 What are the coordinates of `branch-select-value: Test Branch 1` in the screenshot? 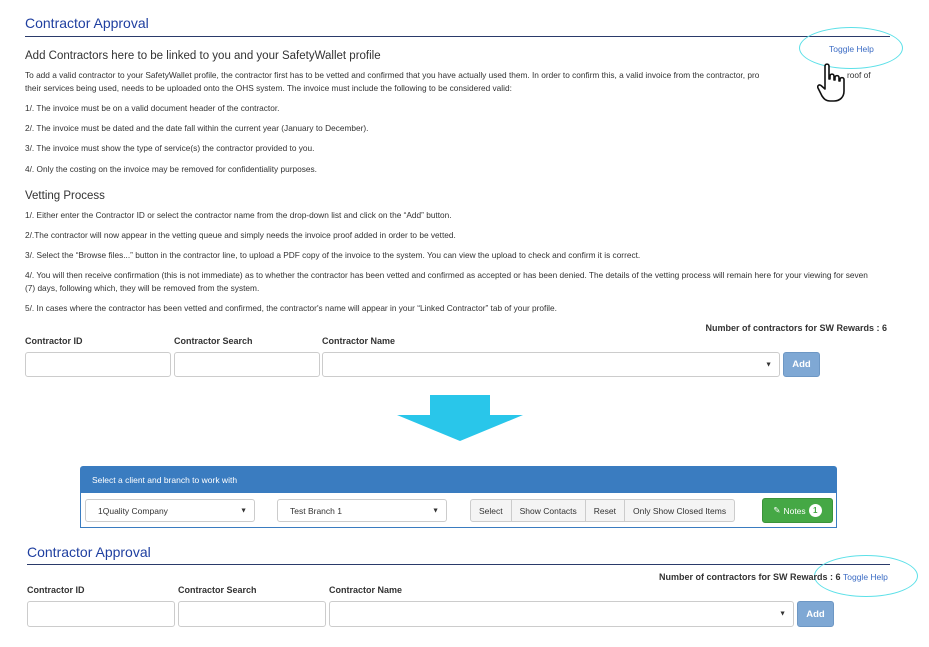 It's located at (316, 510).